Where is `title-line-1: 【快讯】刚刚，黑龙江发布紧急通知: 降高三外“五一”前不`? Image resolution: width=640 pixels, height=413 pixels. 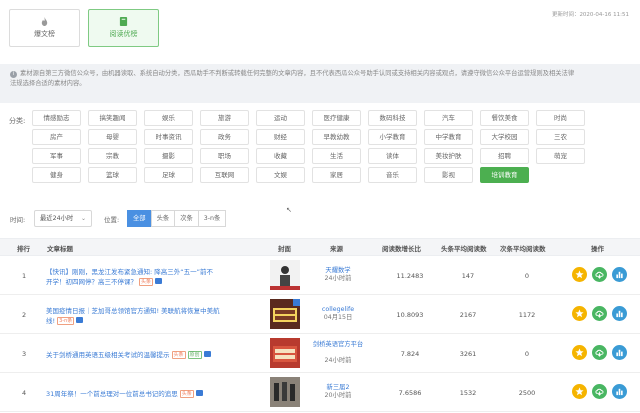
title-line-1: 【快讯】刚刚，黑龙江发布紧急通知: 降高三外“五一”前不 is located at coordinates (129, 272).